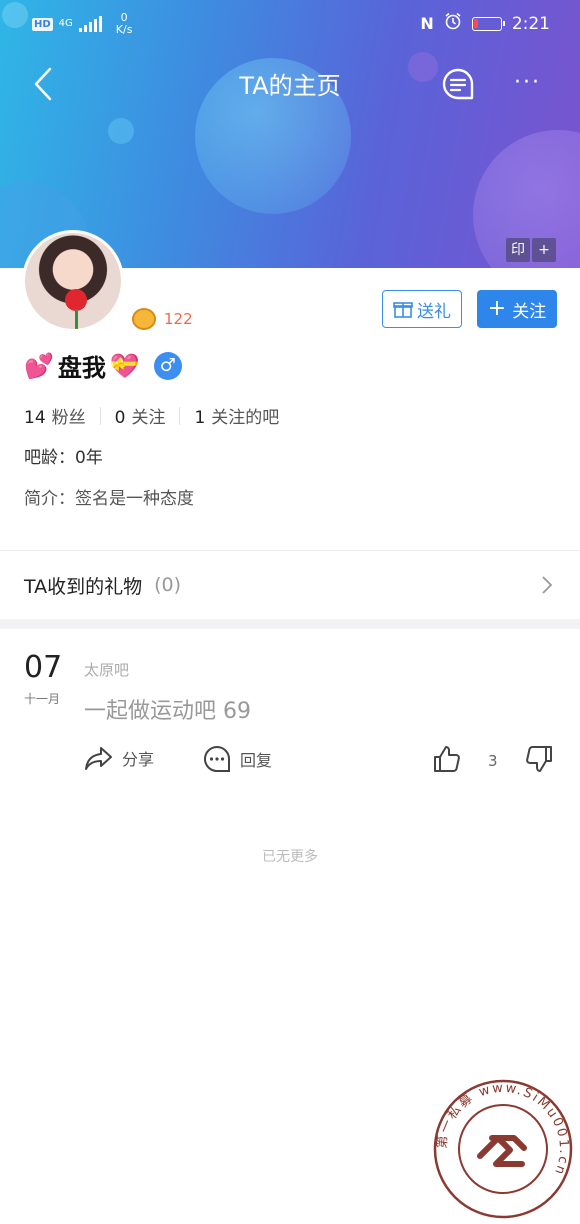 Image resolution: width=580 pixels, height=1224 pixels. I want to click on battery-icon, so click(488, 23).